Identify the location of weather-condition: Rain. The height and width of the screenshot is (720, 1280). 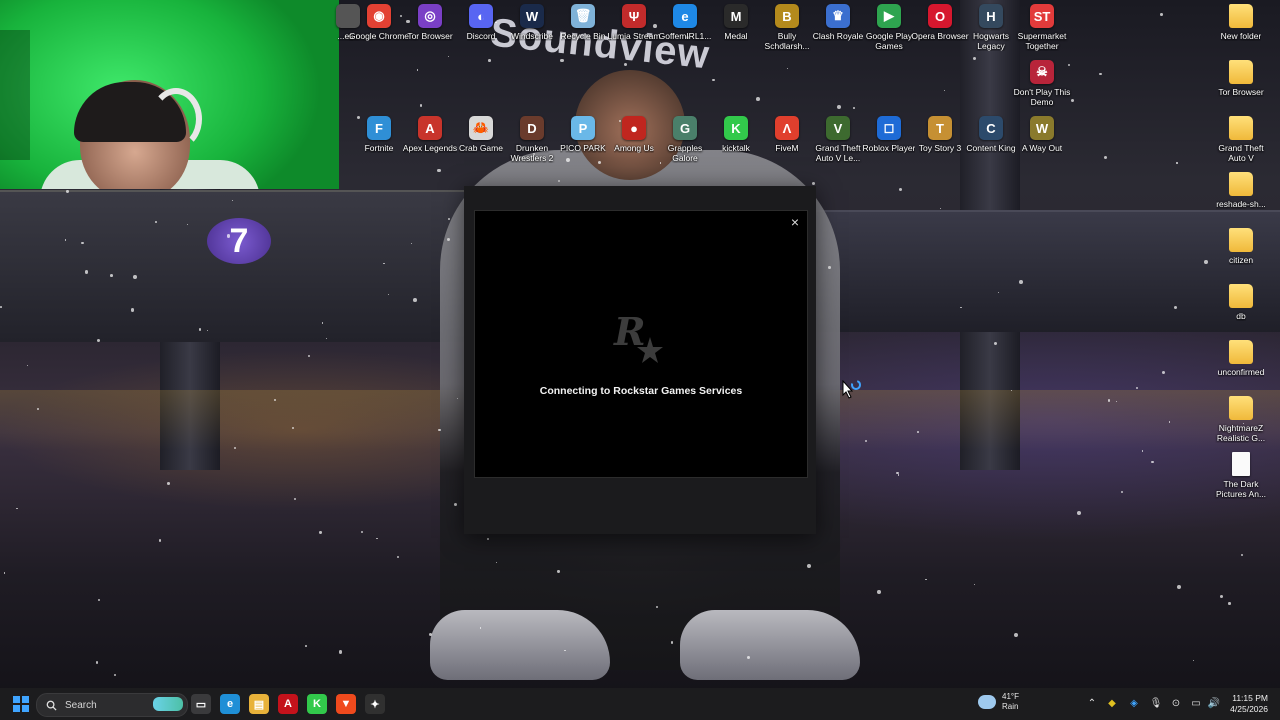
(1010, 706).